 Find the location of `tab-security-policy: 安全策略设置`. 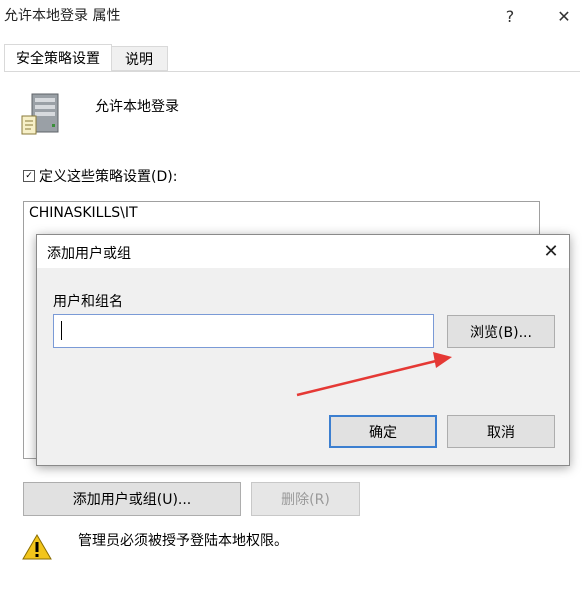

tab-security-policy: 安全策略设置 is located at coordinates (58, 57).